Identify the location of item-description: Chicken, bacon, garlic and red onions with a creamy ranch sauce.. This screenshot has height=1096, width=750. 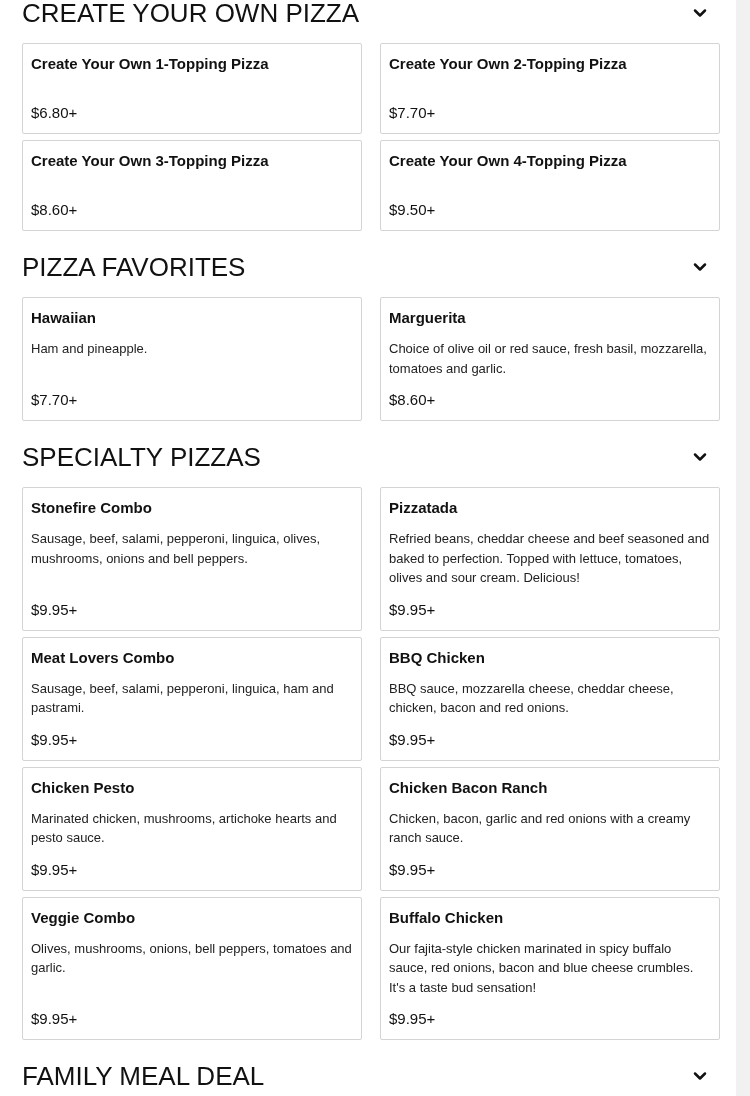
(540, 828).